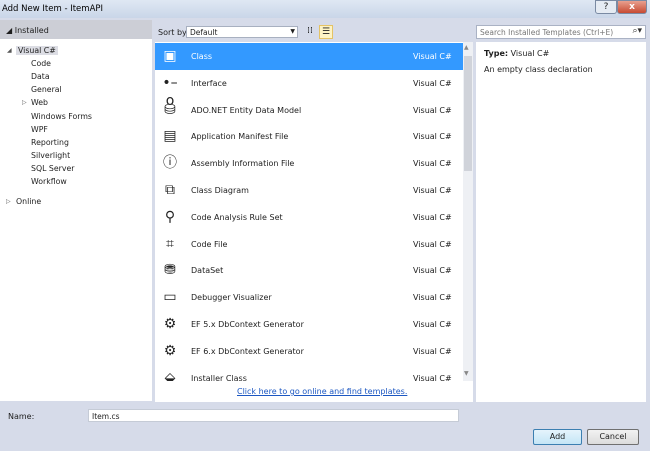 This screenshot has width=650, height=451. What do you see at coordinates (220, 190) in the screenshot?
I see `template-name: Class Diagram` at bounding box center [220, 190].